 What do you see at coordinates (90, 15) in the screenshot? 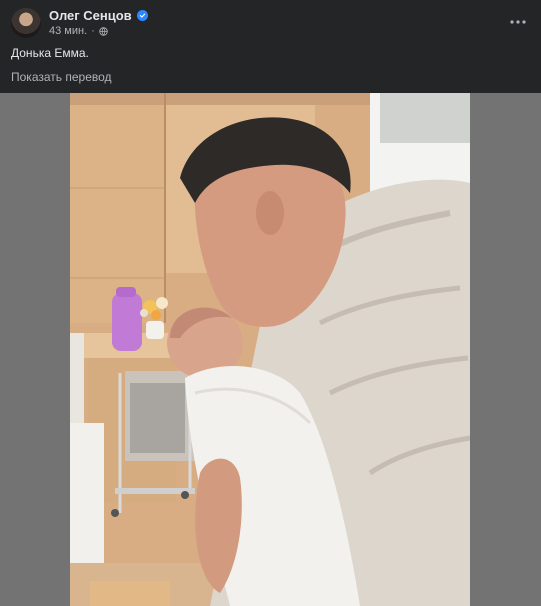
I see `author-name: Олег Сенцов` at bounding box center [90, 15].